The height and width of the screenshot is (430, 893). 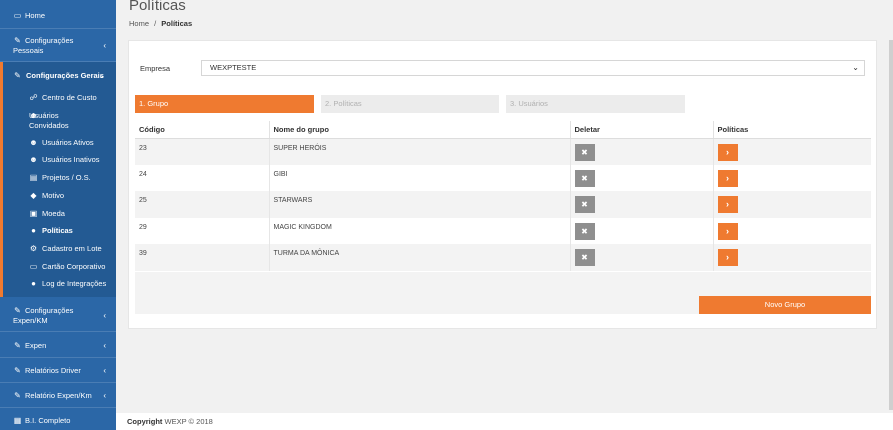 What do you see at coordinates (188, 421) in the screenshot?
I see `copyright-text: WEXP © 2018` at bounding box center [188, 421].